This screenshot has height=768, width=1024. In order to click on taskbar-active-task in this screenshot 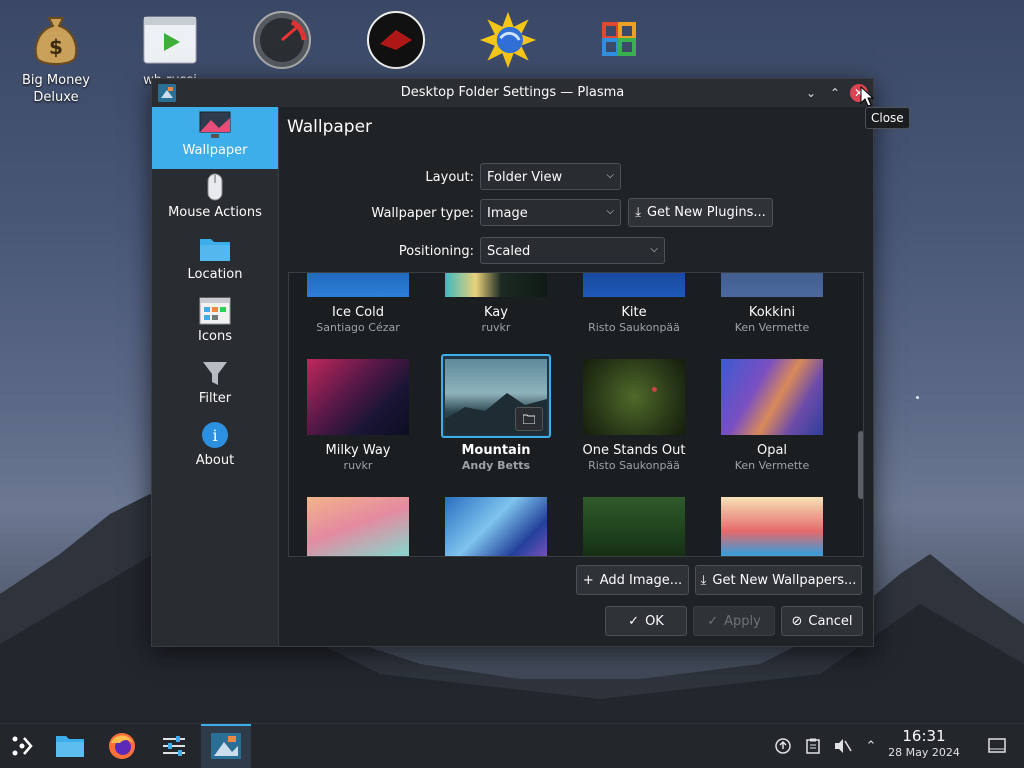, I will do `click(226, 746)`.